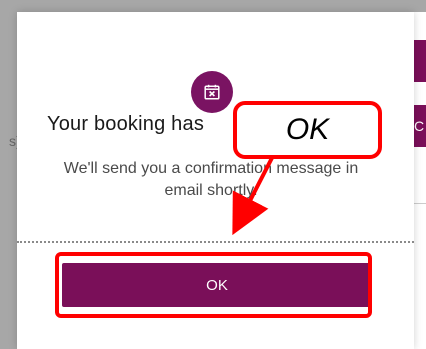 The width and height of the screenshot is (426, 349). Describe the element at coordinates (217, 285) in the screenshot. I see `ok-button: OK` at that location.